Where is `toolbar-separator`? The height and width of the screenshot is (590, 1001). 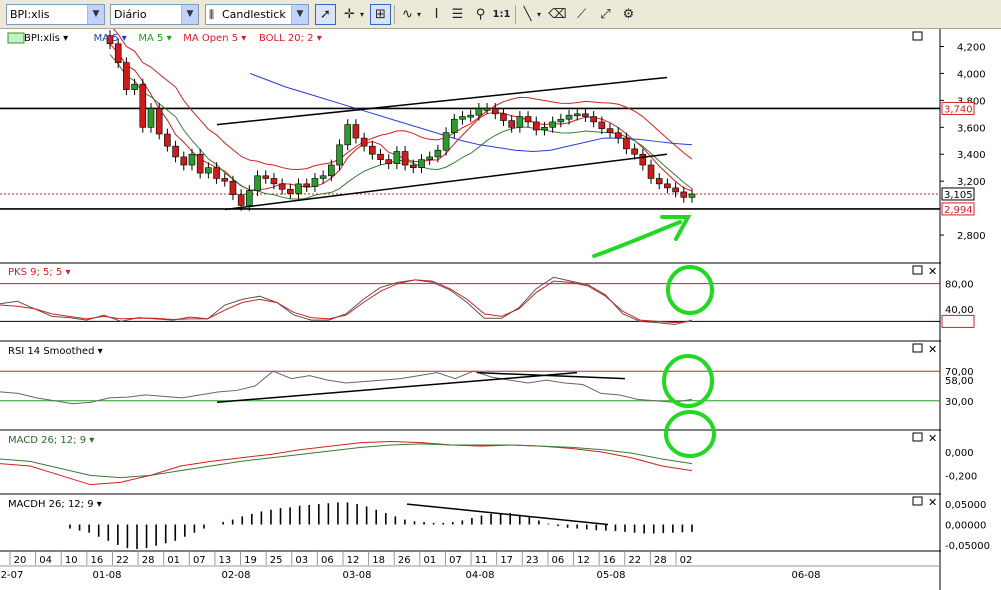
toolbar-separator is located at coordinates (394, 14).